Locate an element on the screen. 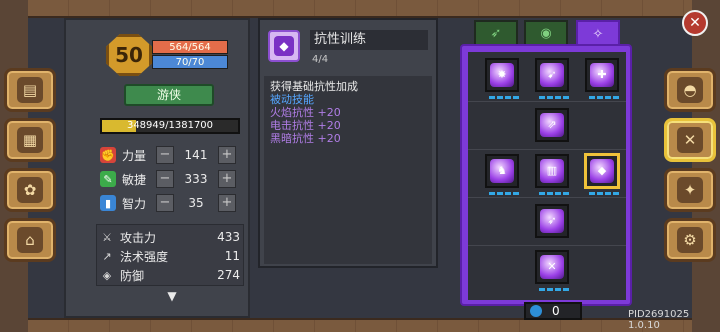 This screenshot has height=332, width=720. skill-detail-title: 抗性训练 is located at coordinates (369, 40).